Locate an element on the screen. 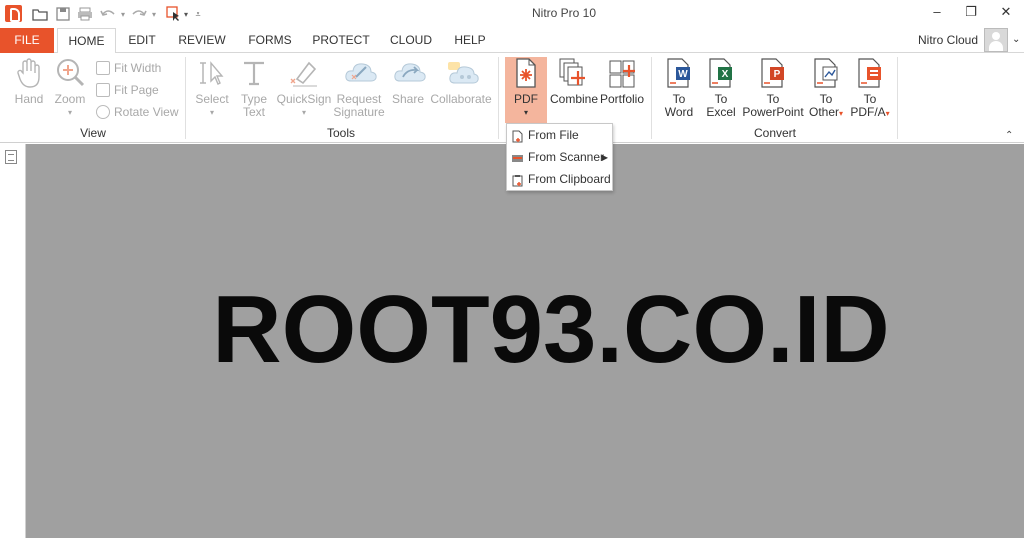  request-signature-label-1: Request is located at coordinates (359, 99).